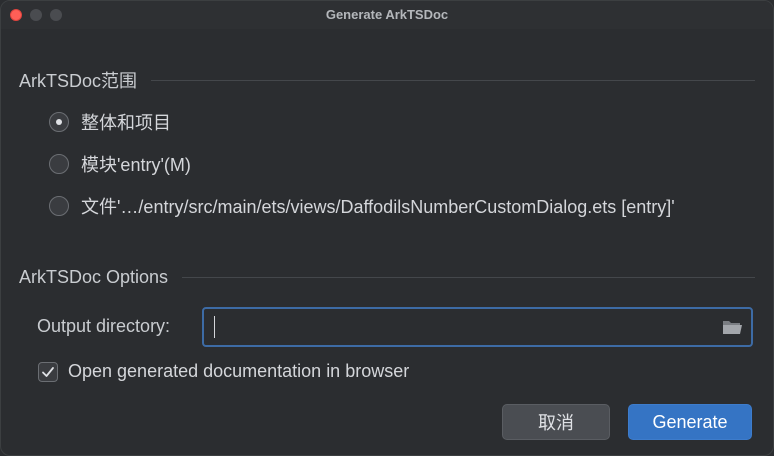 This screenshot has width=774, height=456. I want to click on folder-icon, so click(732, 327).